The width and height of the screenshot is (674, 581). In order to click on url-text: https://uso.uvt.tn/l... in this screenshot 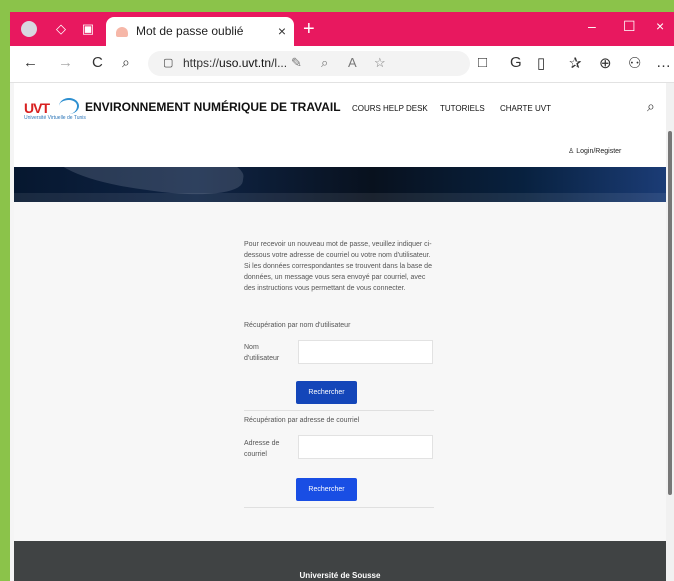, I will do `click(235, 63)`.